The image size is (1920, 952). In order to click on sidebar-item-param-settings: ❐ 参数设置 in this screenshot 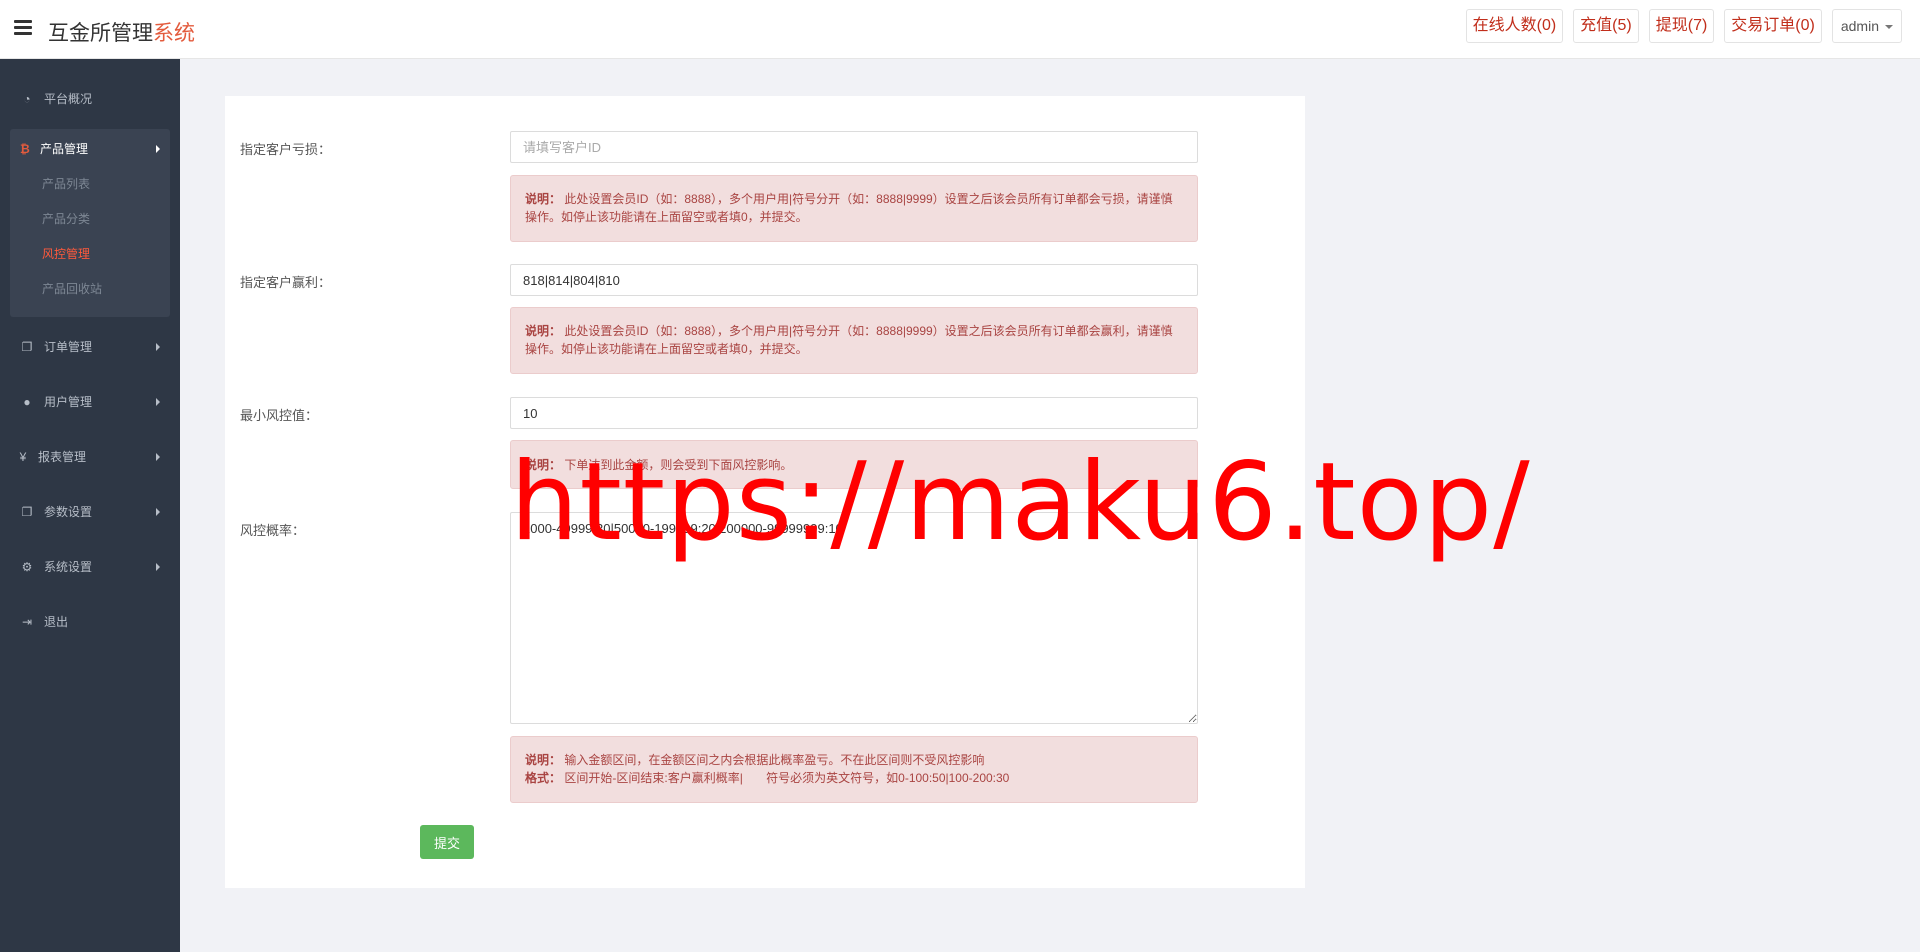, I will do `click(90, 512)`.